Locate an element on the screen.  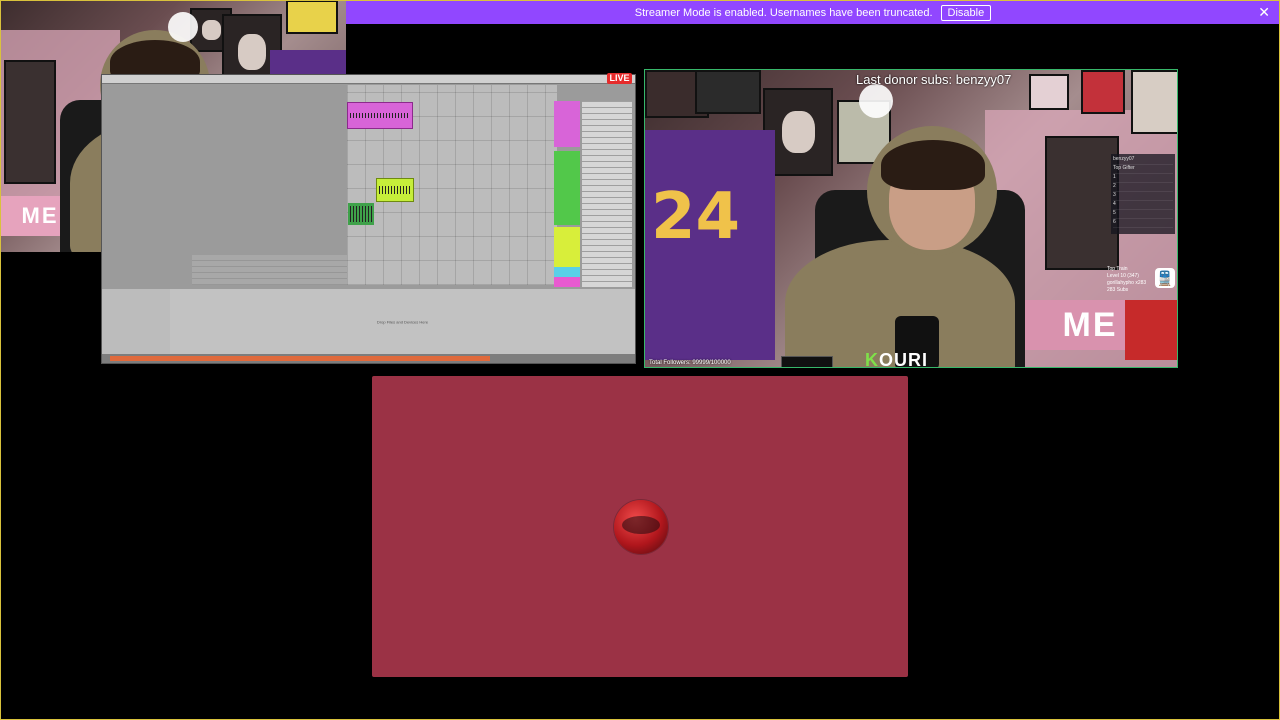
train-line: gorillahypho x283 is located at coordinates (1127, 283).